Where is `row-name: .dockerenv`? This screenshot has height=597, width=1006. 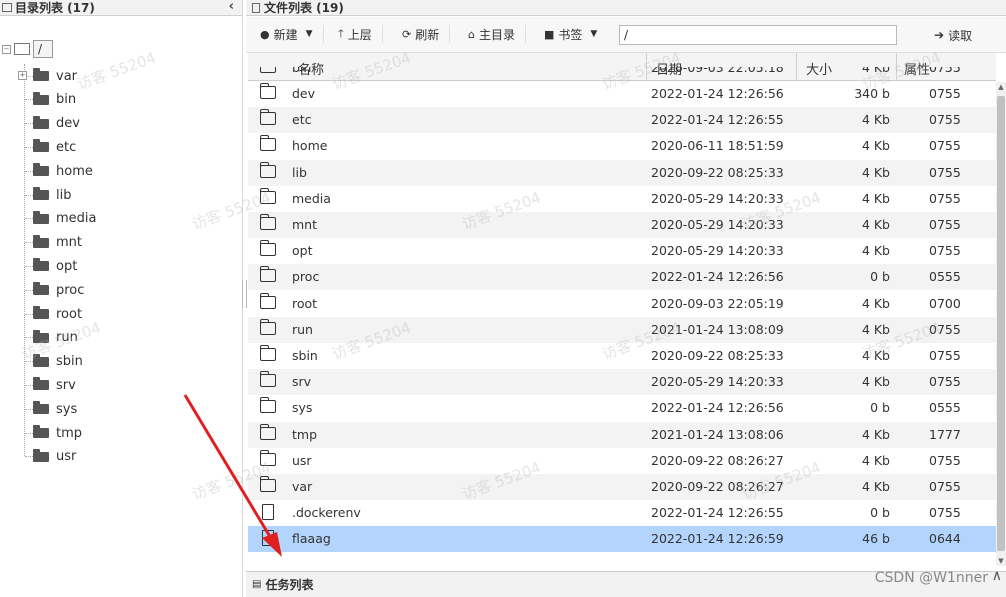 row-name: .dockerenv is located at coordinates (326, 513).